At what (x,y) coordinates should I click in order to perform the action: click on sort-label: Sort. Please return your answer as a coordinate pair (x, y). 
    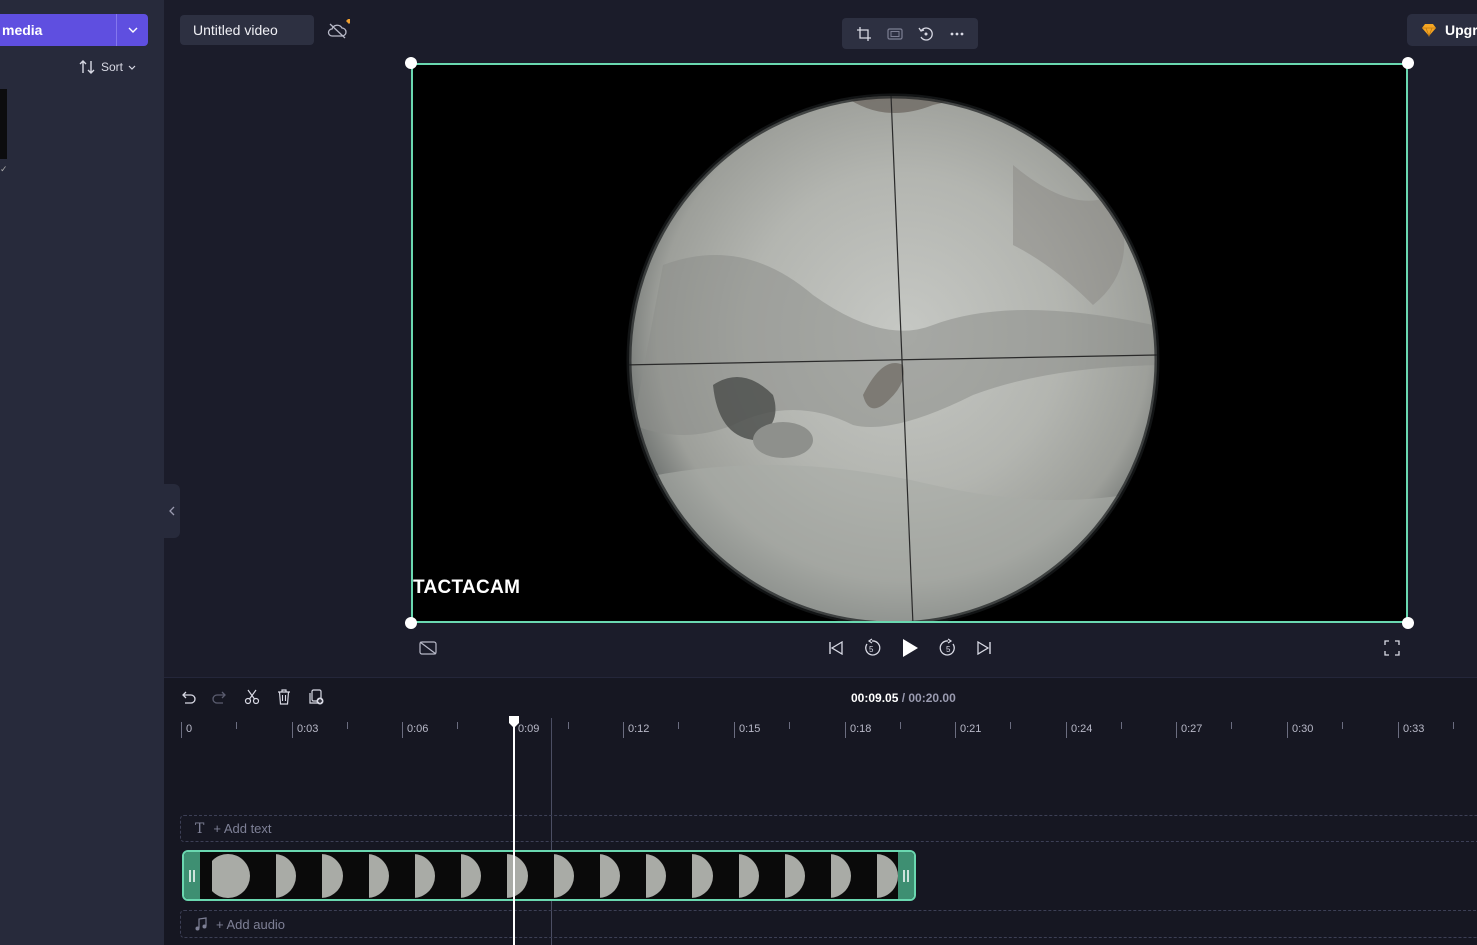
    Looking at the image, I should click on (112, 67).